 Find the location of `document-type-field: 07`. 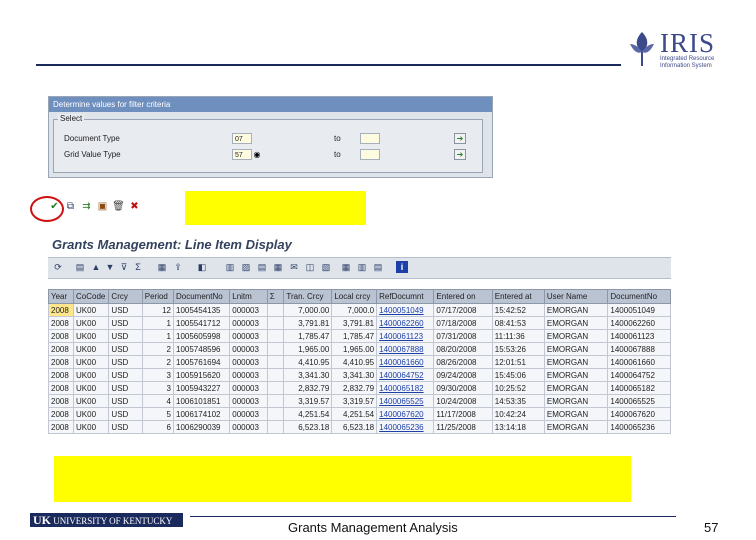

document-type-field: 07 is located at coordinates (242, 138).